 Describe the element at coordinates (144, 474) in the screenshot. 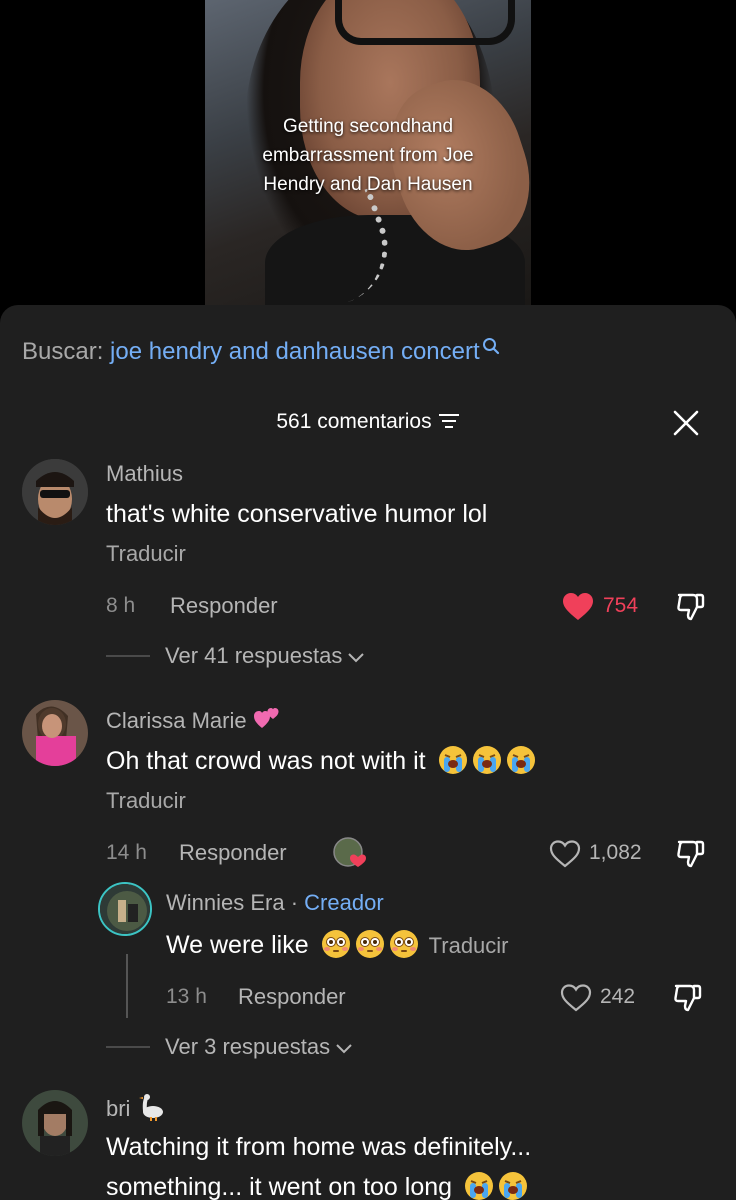

I see `commenter-name: Mathius` at that location.